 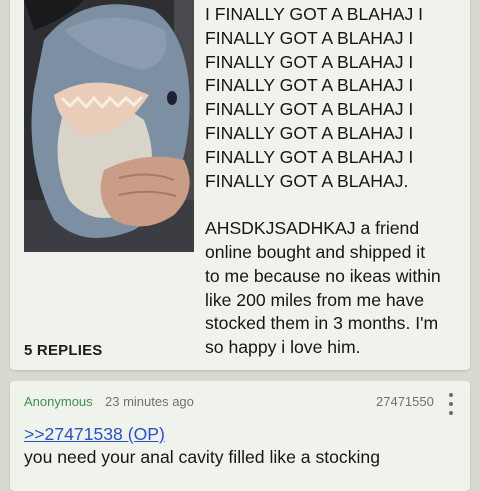 I want to click on reply-timestamp: 23 minutes ago, so click(x=149, y=401).